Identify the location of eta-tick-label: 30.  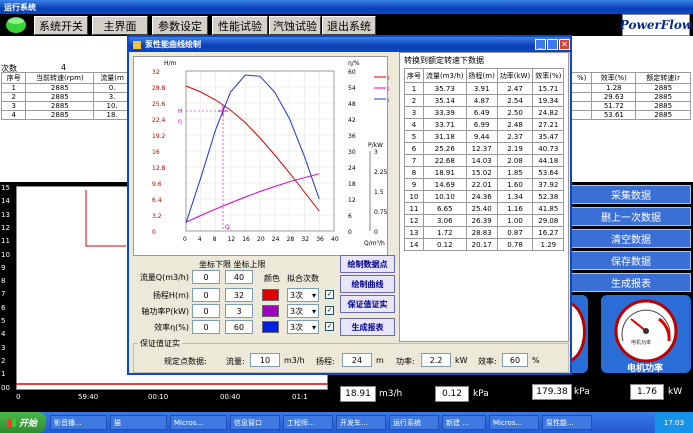
(352, 152).